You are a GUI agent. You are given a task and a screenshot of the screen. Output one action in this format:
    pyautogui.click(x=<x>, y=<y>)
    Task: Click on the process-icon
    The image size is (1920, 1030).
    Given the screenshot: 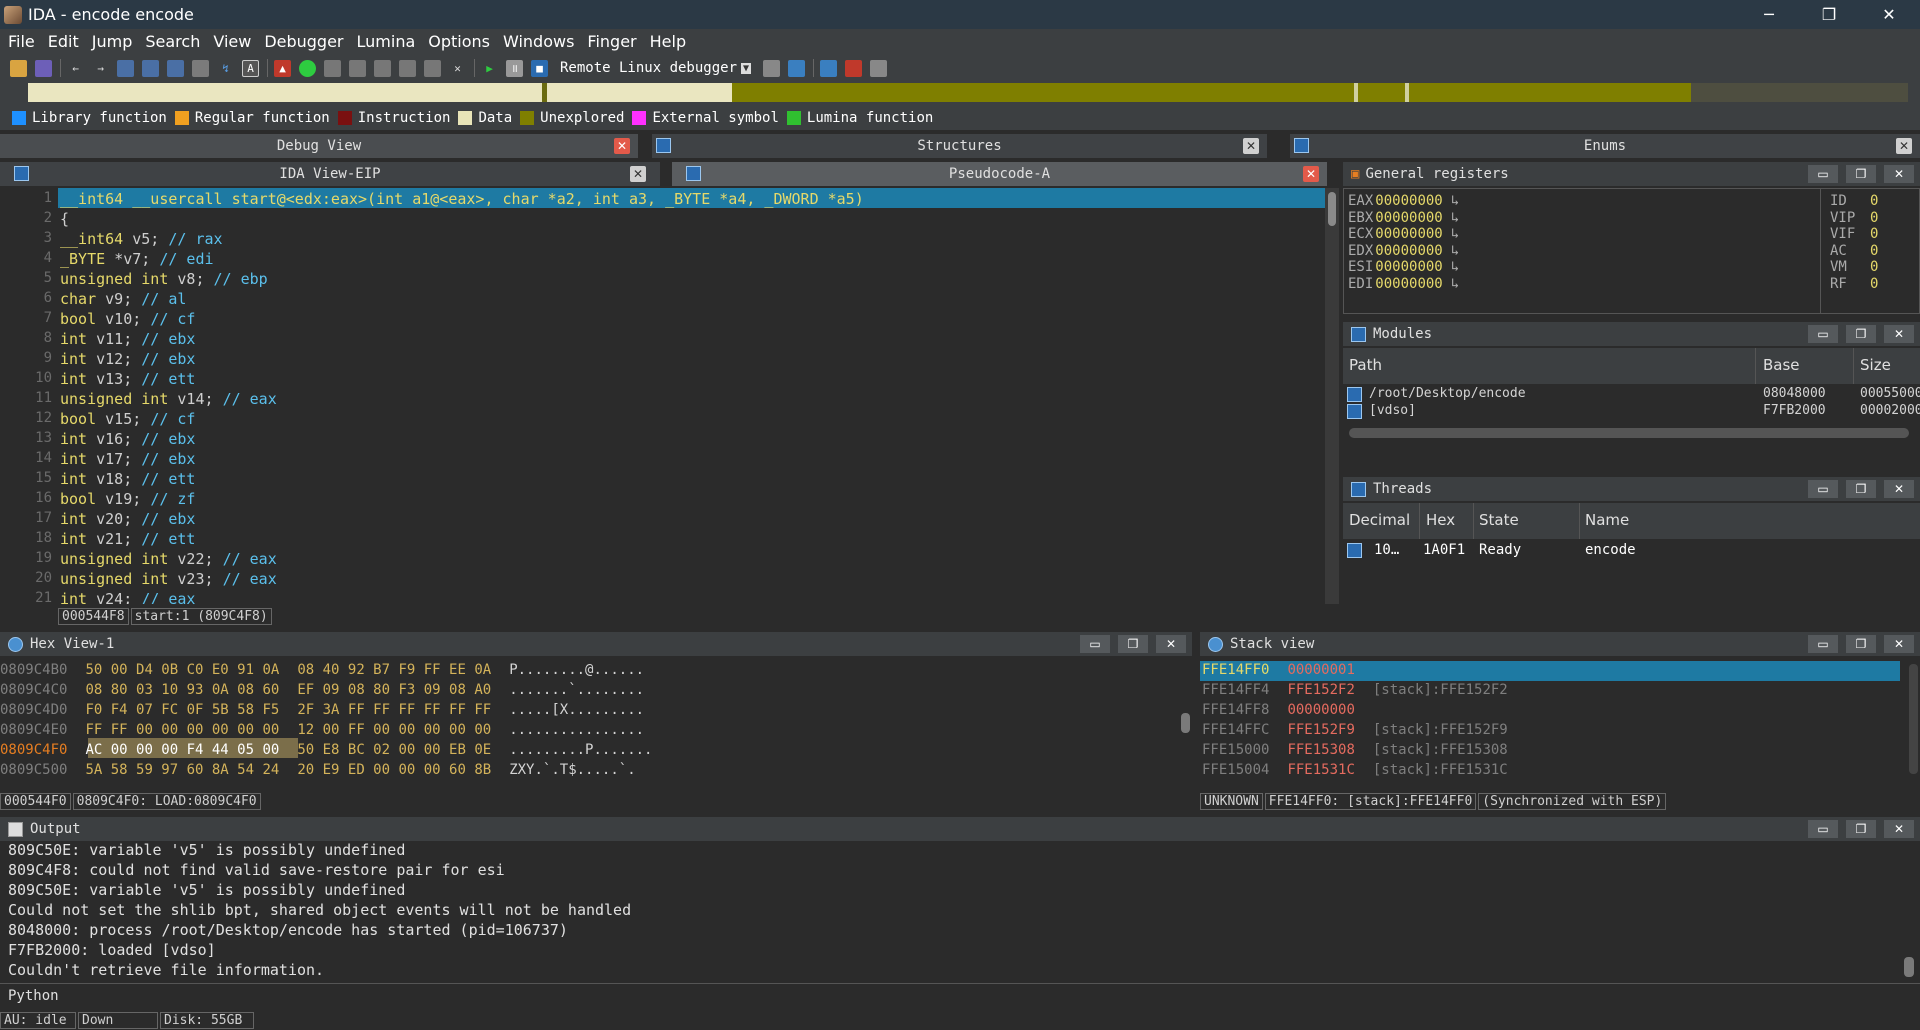 What is the action you would take?
    pyautogui.click(x=797, y=68)
    